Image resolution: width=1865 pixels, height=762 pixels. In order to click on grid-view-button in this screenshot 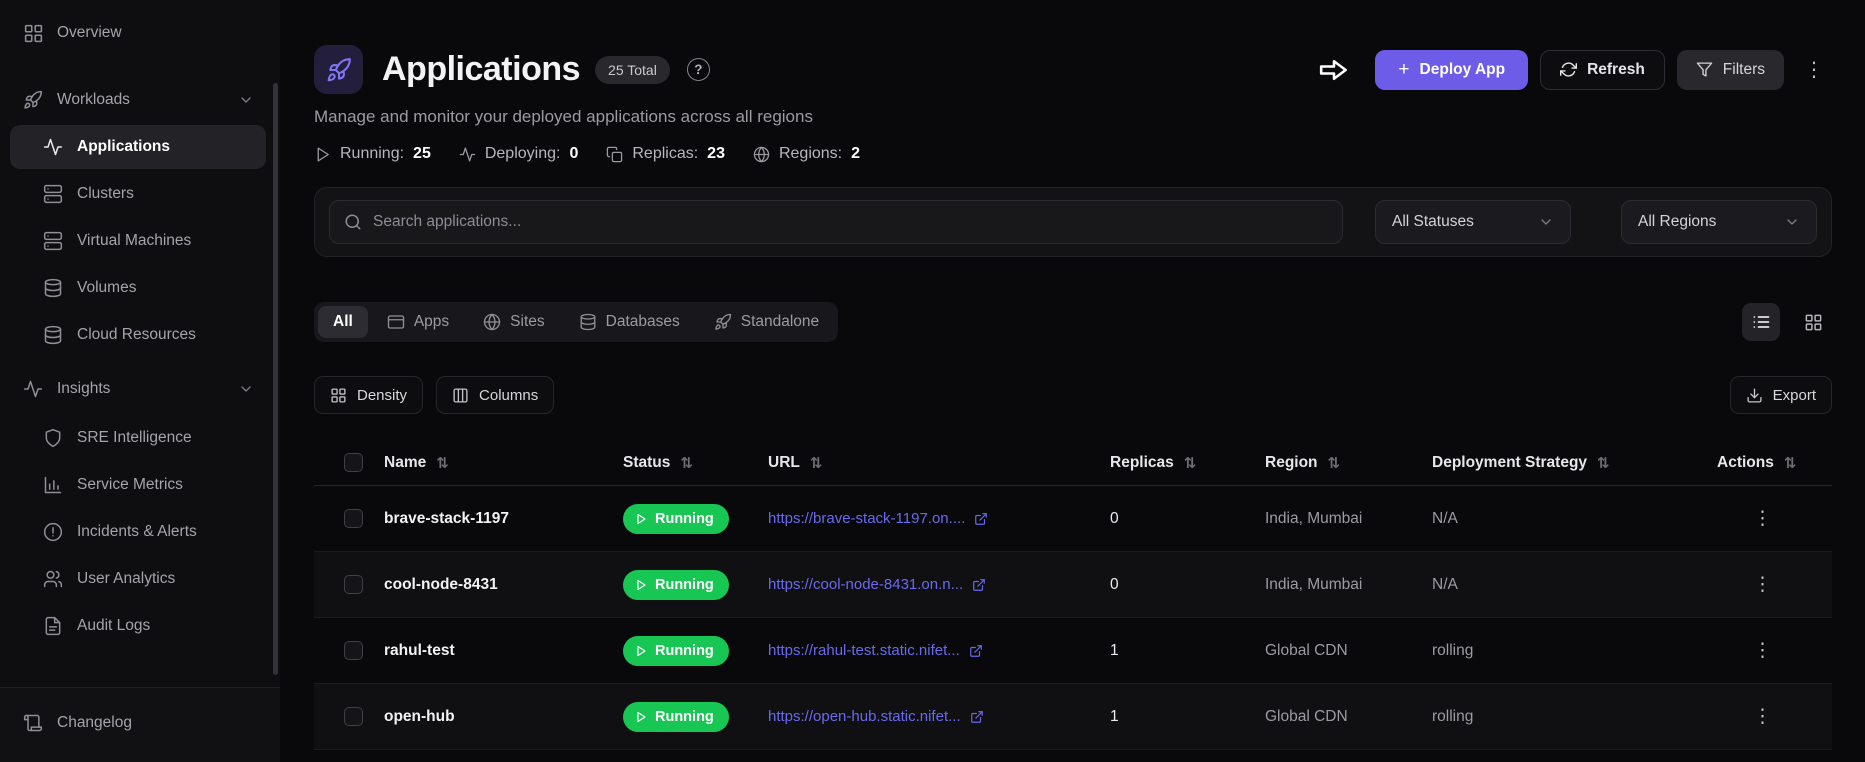, I will do `click(1813, 322)`.